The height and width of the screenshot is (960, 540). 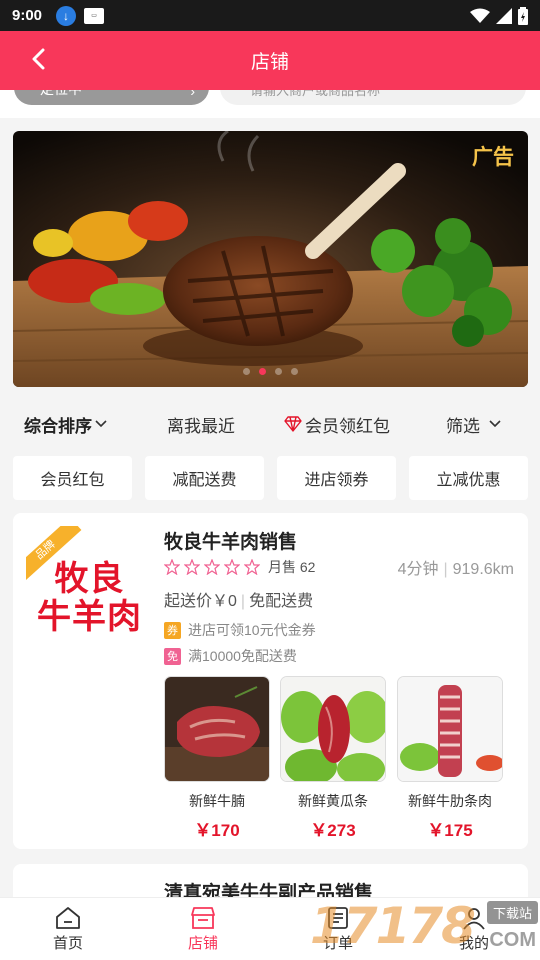 What do you see at coordinates (172, 656) in the screenshot?
I see `free-tag: 免` at bounding box center [172, 656].